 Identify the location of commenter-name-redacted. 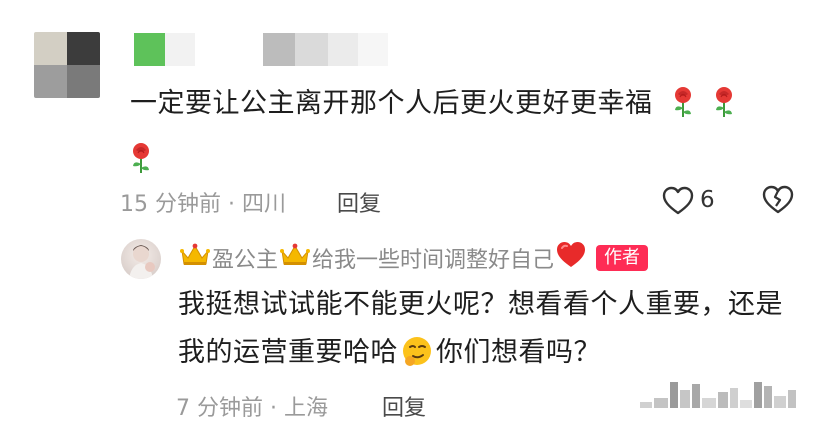
(261, 49).